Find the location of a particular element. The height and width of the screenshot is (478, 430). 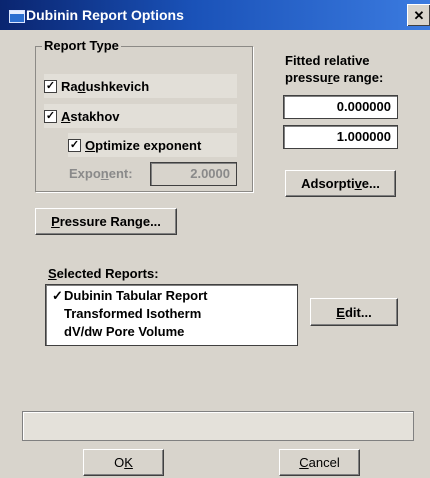

radushkevich-checkbox: ✓ Radushkevich is located at coordinates (140, 86).